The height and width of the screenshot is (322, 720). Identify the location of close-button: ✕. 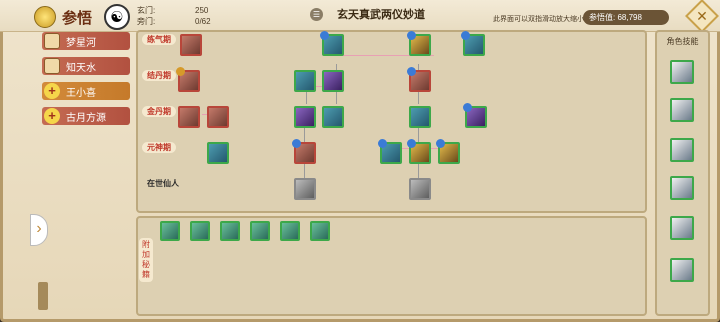
(702, 16).